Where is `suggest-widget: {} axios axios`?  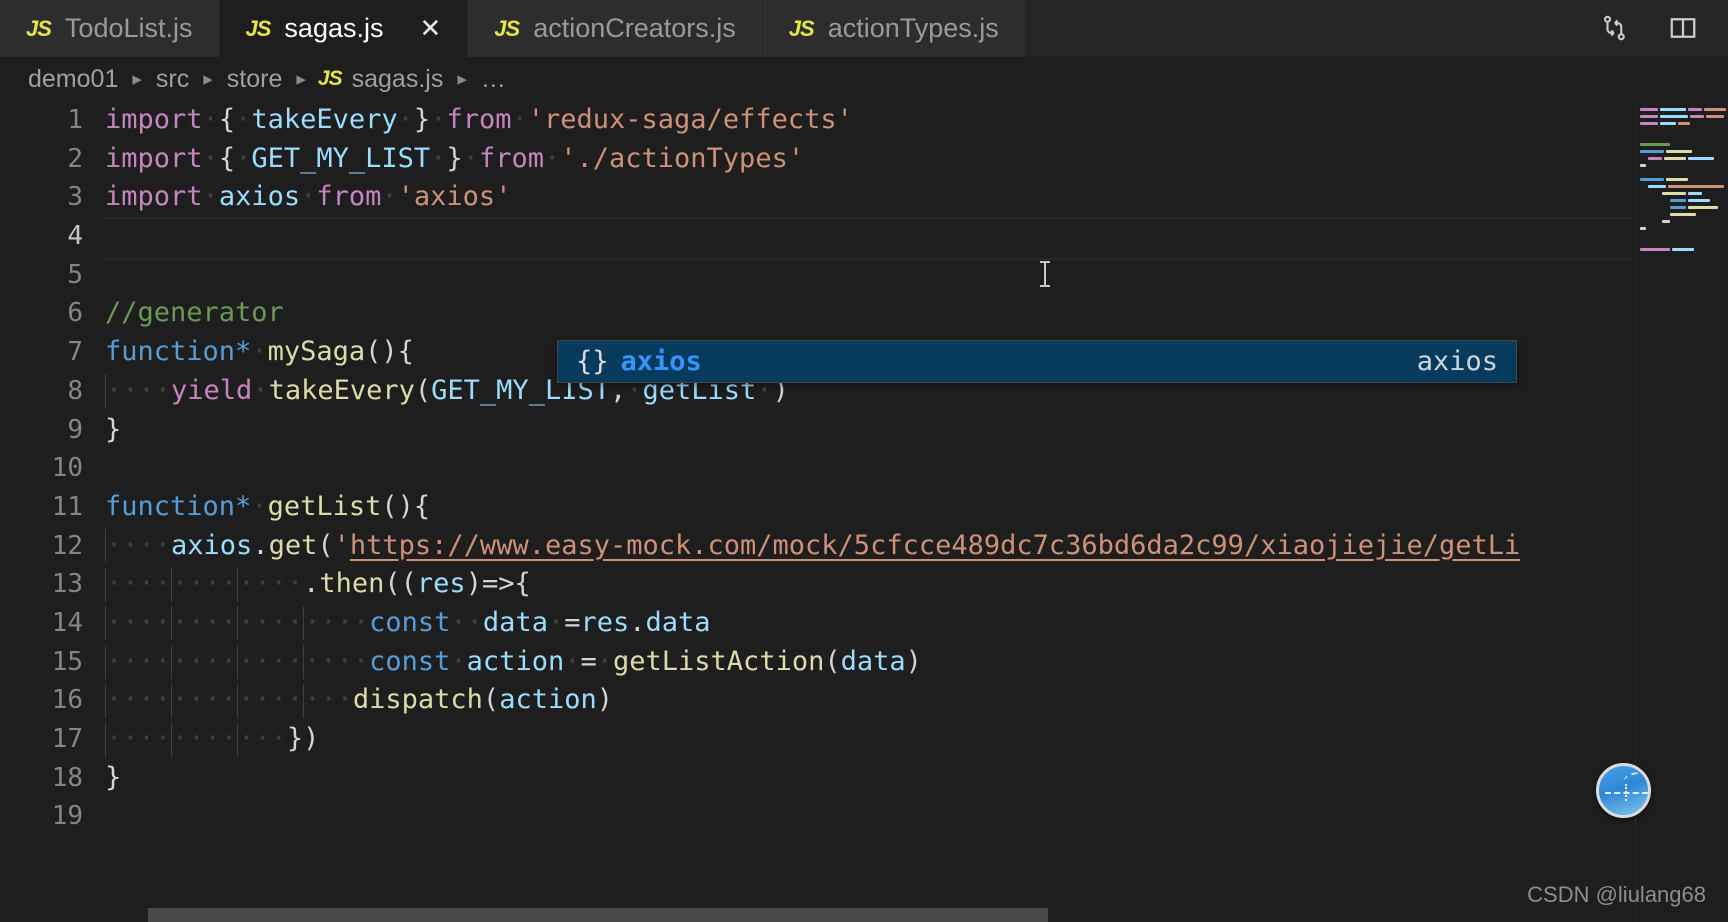
suggest-widget: {} axios axios is located at coordinates (1037, 361).